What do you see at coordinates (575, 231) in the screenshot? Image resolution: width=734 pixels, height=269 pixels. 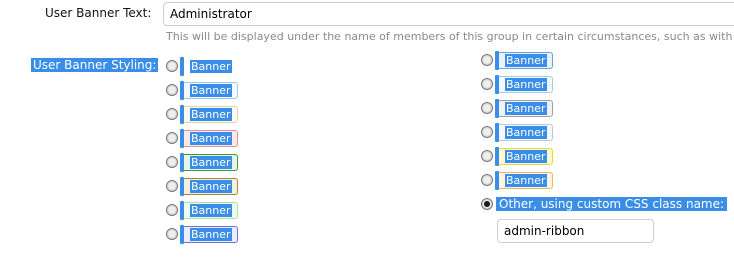 I see `custom-css-class-input: admin-ribbon` at bounding box center [575, 231].